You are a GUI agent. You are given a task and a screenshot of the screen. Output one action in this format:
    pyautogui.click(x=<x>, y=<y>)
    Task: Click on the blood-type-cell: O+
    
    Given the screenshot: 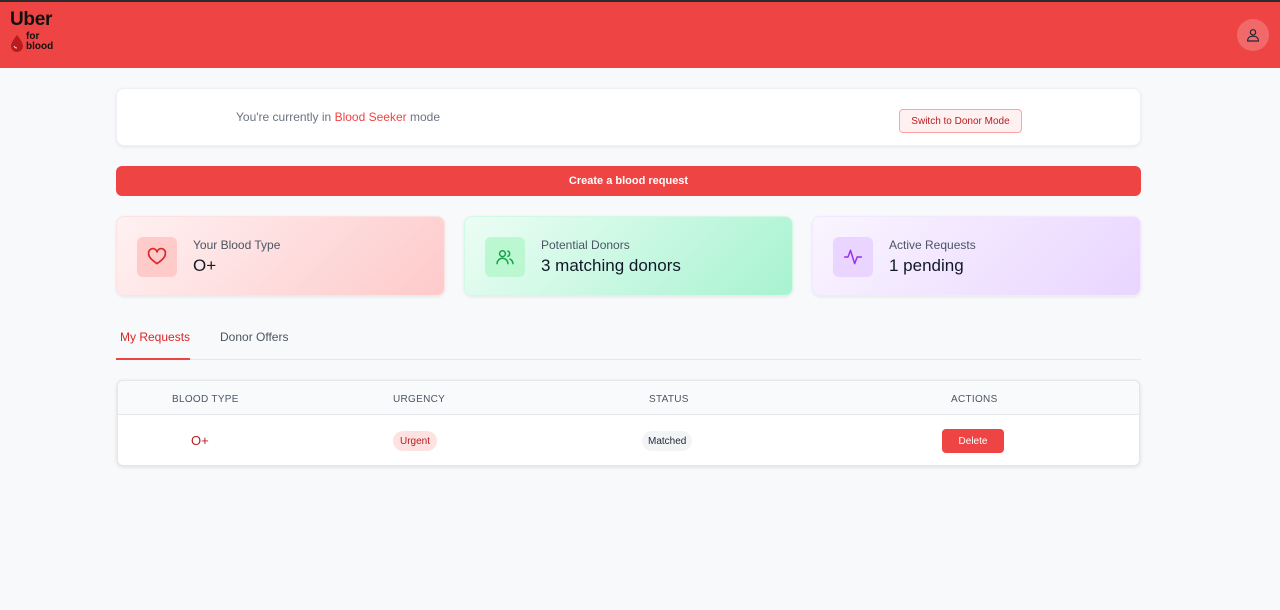 What is the action you would take?
    pyautogui.click(x=200, y=440)
    